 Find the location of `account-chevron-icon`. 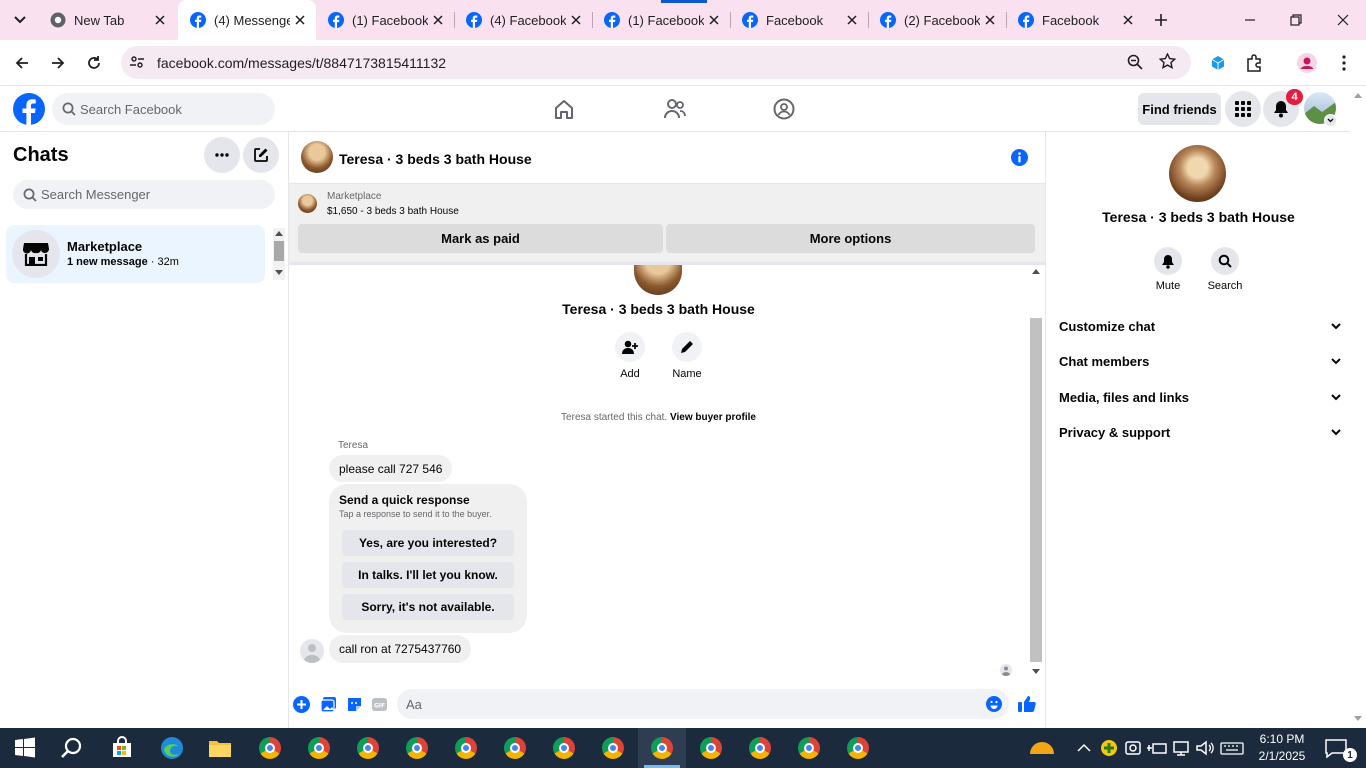

account-chevron-icon is located at coordinates (1330, 120).